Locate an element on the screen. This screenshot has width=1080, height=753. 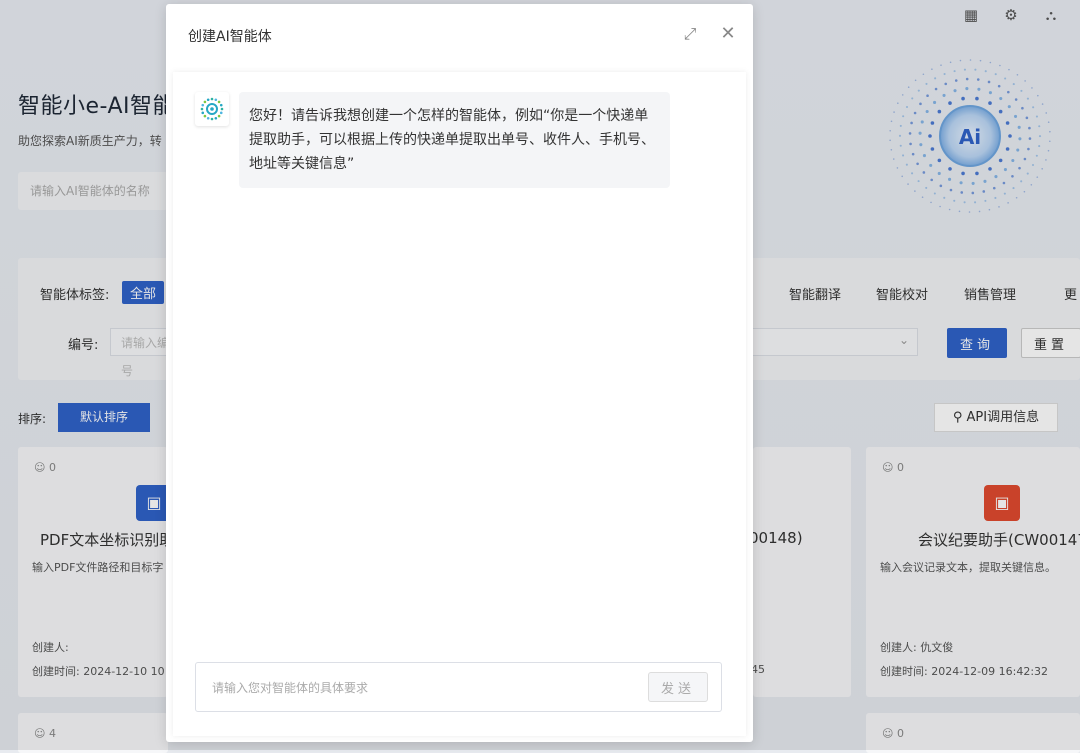
dialog-header: 创建AI智能体 ⤢ ✕ is located at coordinates (459, 35).